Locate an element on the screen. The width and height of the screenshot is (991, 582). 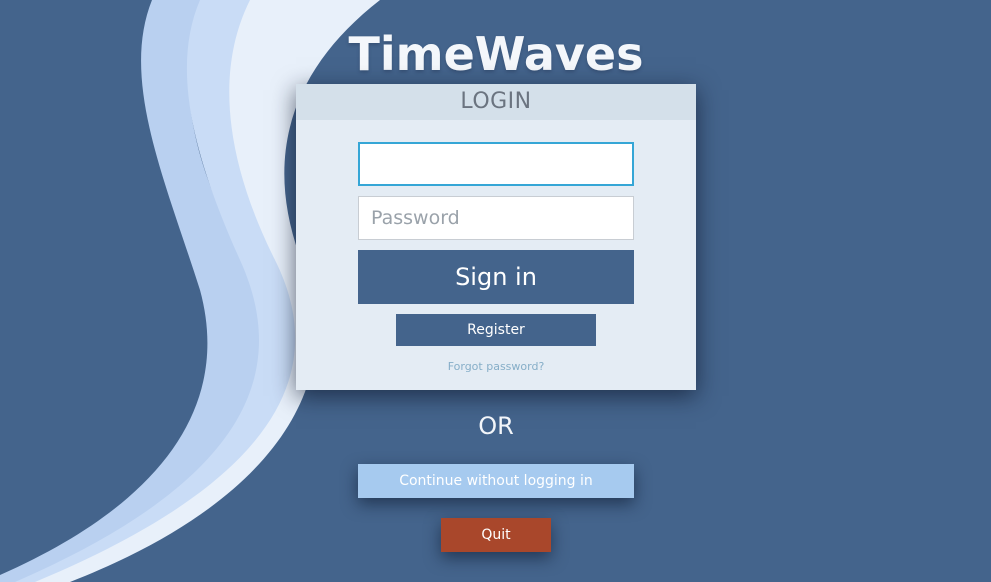
register-button: Register is located at coordinates (496, 330).